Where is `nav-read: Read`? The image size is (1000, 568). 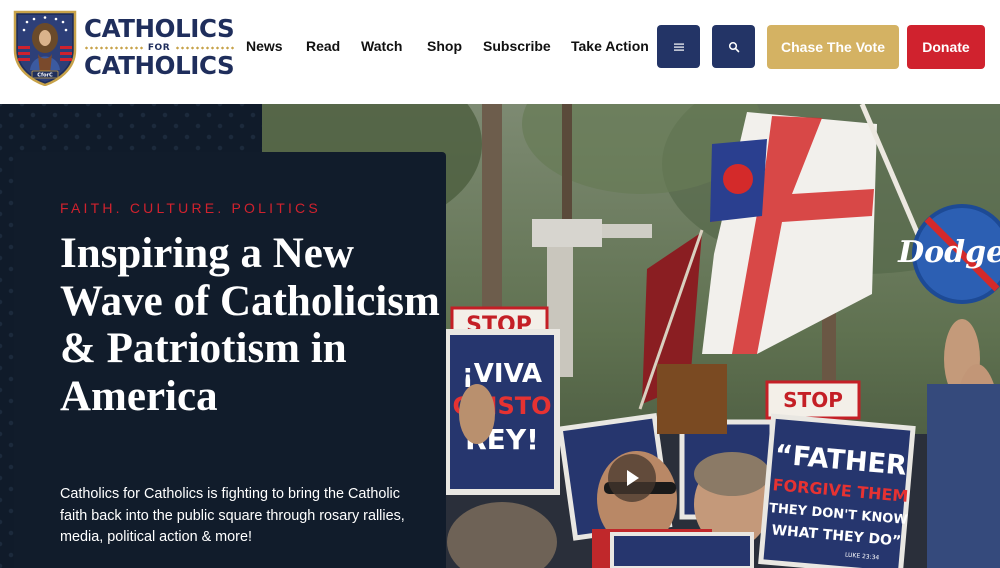 nav-read: Read is located at coordinates (323, 46).